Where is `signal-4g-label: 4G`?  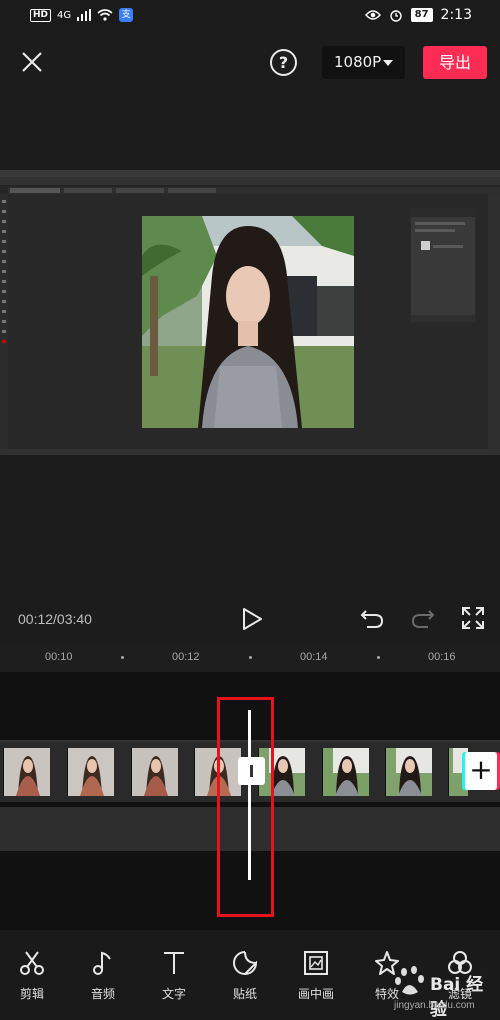
signal-4g-label: 4G is located at coordinates (64, 15).